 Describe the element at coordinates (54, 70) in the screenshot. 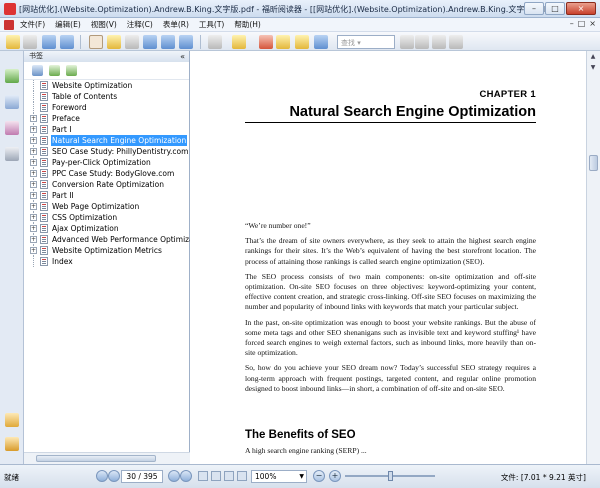

I see `expand-bookmark-icon` at that location.